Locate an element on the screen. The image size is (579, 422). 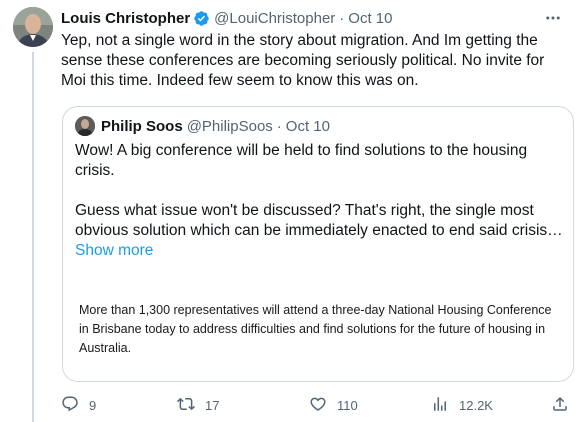
heart-icon is located at coordinates (318, 405).